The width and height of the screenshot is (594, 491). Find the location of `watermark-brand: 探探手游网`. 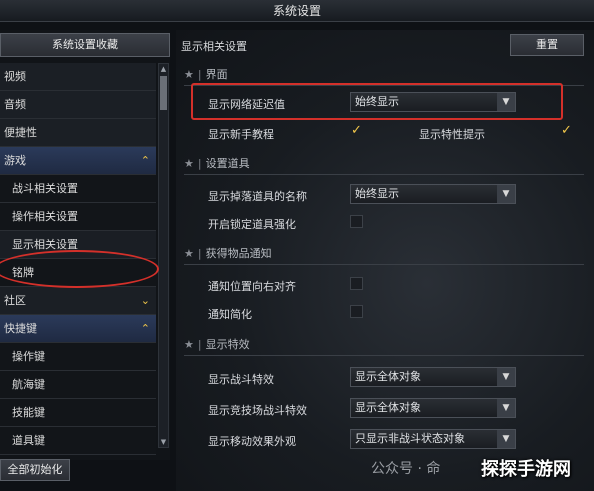

watermark-brand: 探探手游网 is located at coordinates (526, 469).